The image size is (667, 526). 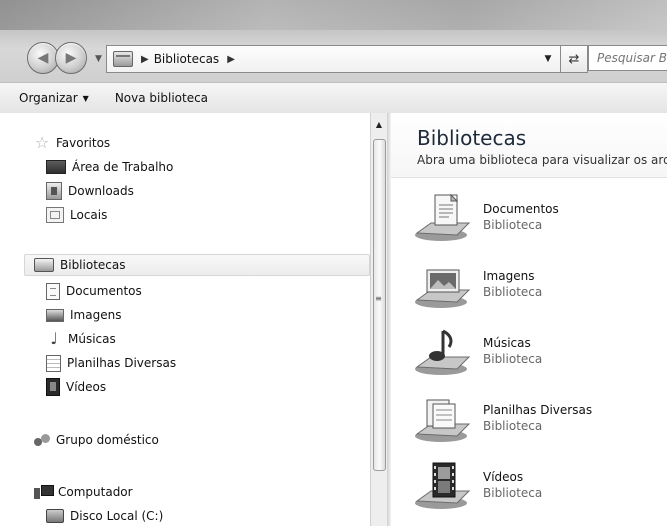 I want to click on recent-pages-dropdown: ▼, so click(x=98, y=59).